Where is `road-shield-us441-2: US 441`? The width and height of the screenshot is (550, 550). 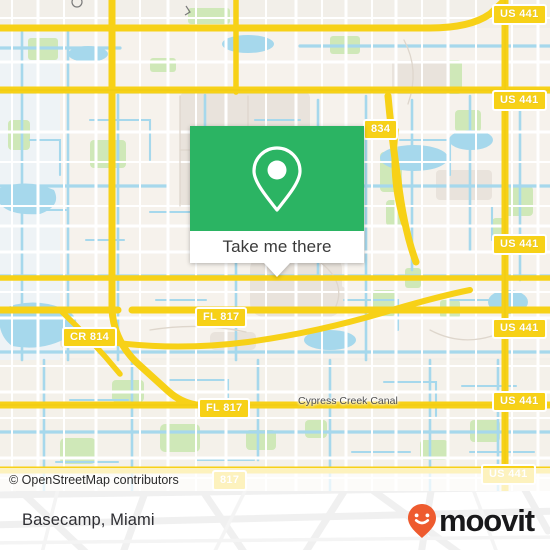
road-shield-us441-2: US 441 is located at coordinates (519, 100).